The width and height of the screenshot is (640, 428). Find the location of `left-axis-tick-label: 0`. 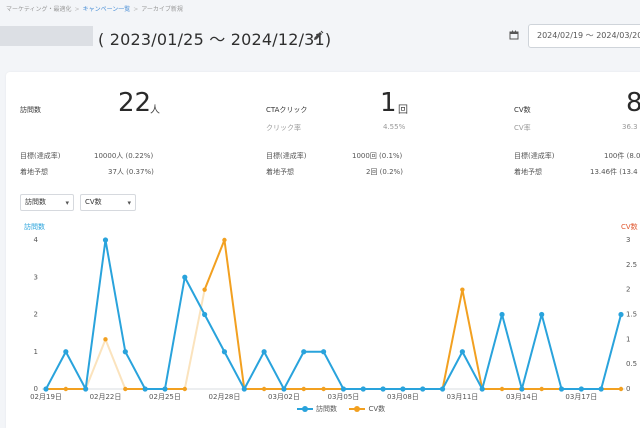

left-axis-tick-label: 0 is located at coordinates (36, 389).